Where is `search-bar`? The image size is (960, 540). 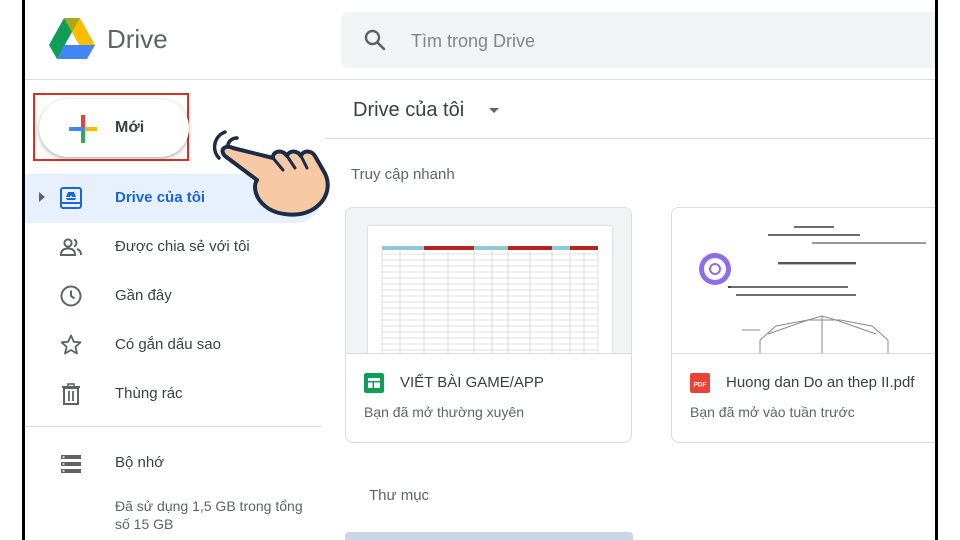
search-bar is located at coordinates (638, 40).